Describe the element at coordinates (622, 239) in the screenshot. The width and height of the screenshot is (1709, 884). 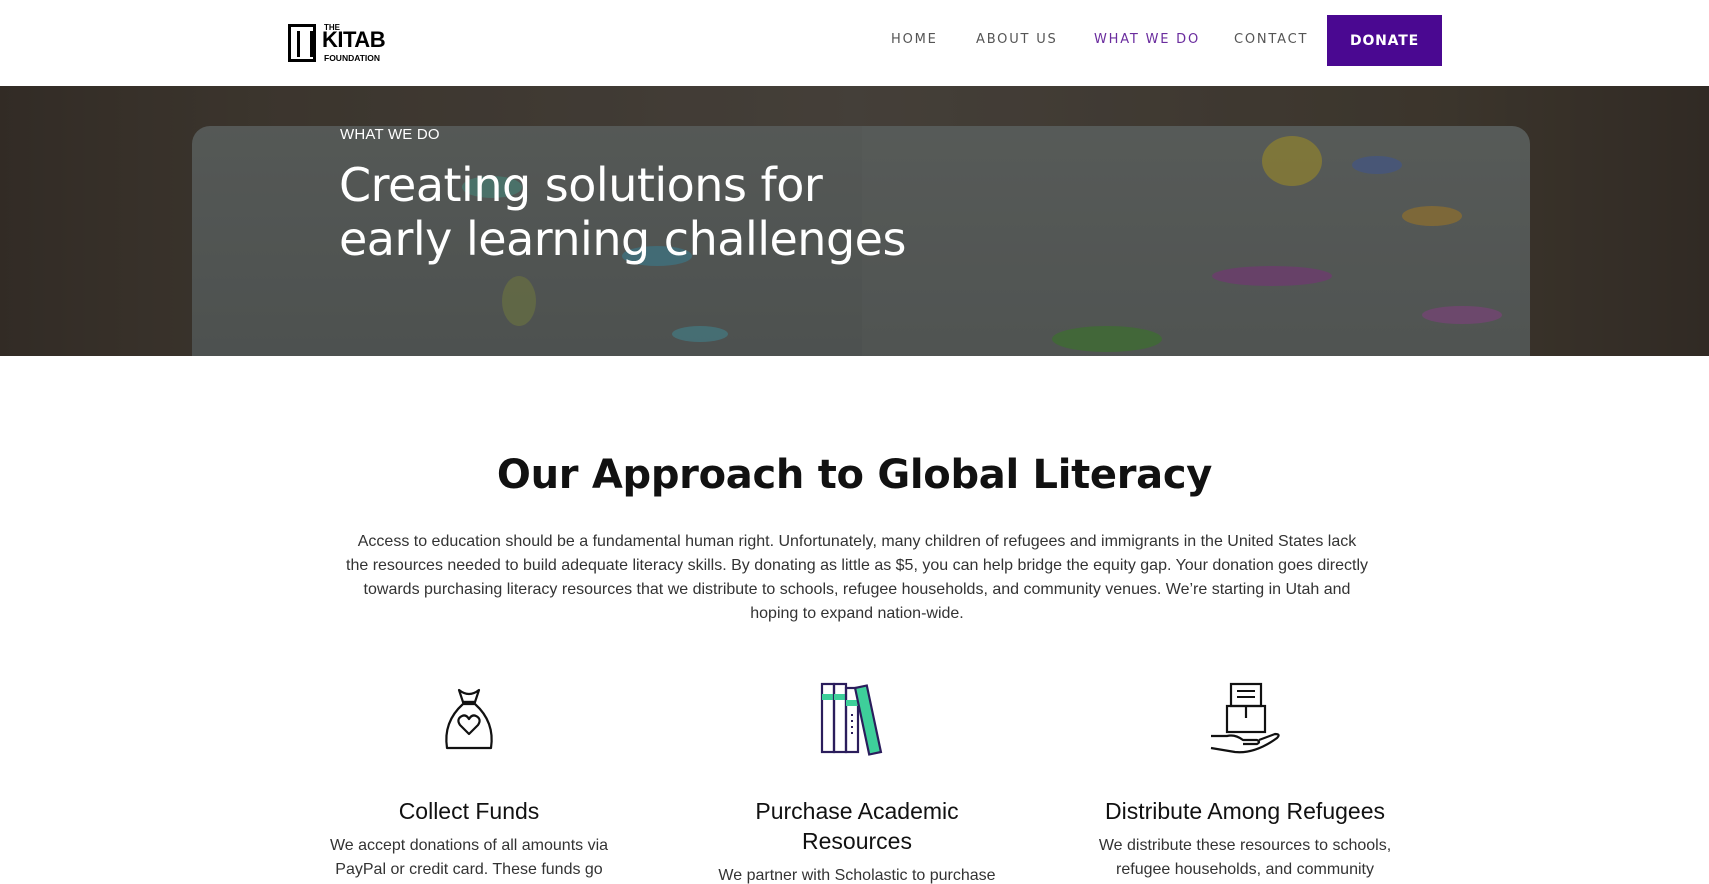
I see `hero-title-line2: early learning challenges` at that location.